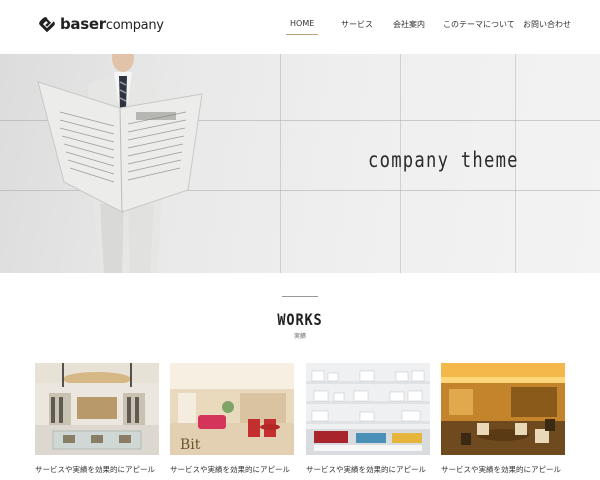 The height and width of the screenshot is (480, 600). Describe the element at coordinates (97, 409) in the screenshot. I see `store-interior-image` at that location.